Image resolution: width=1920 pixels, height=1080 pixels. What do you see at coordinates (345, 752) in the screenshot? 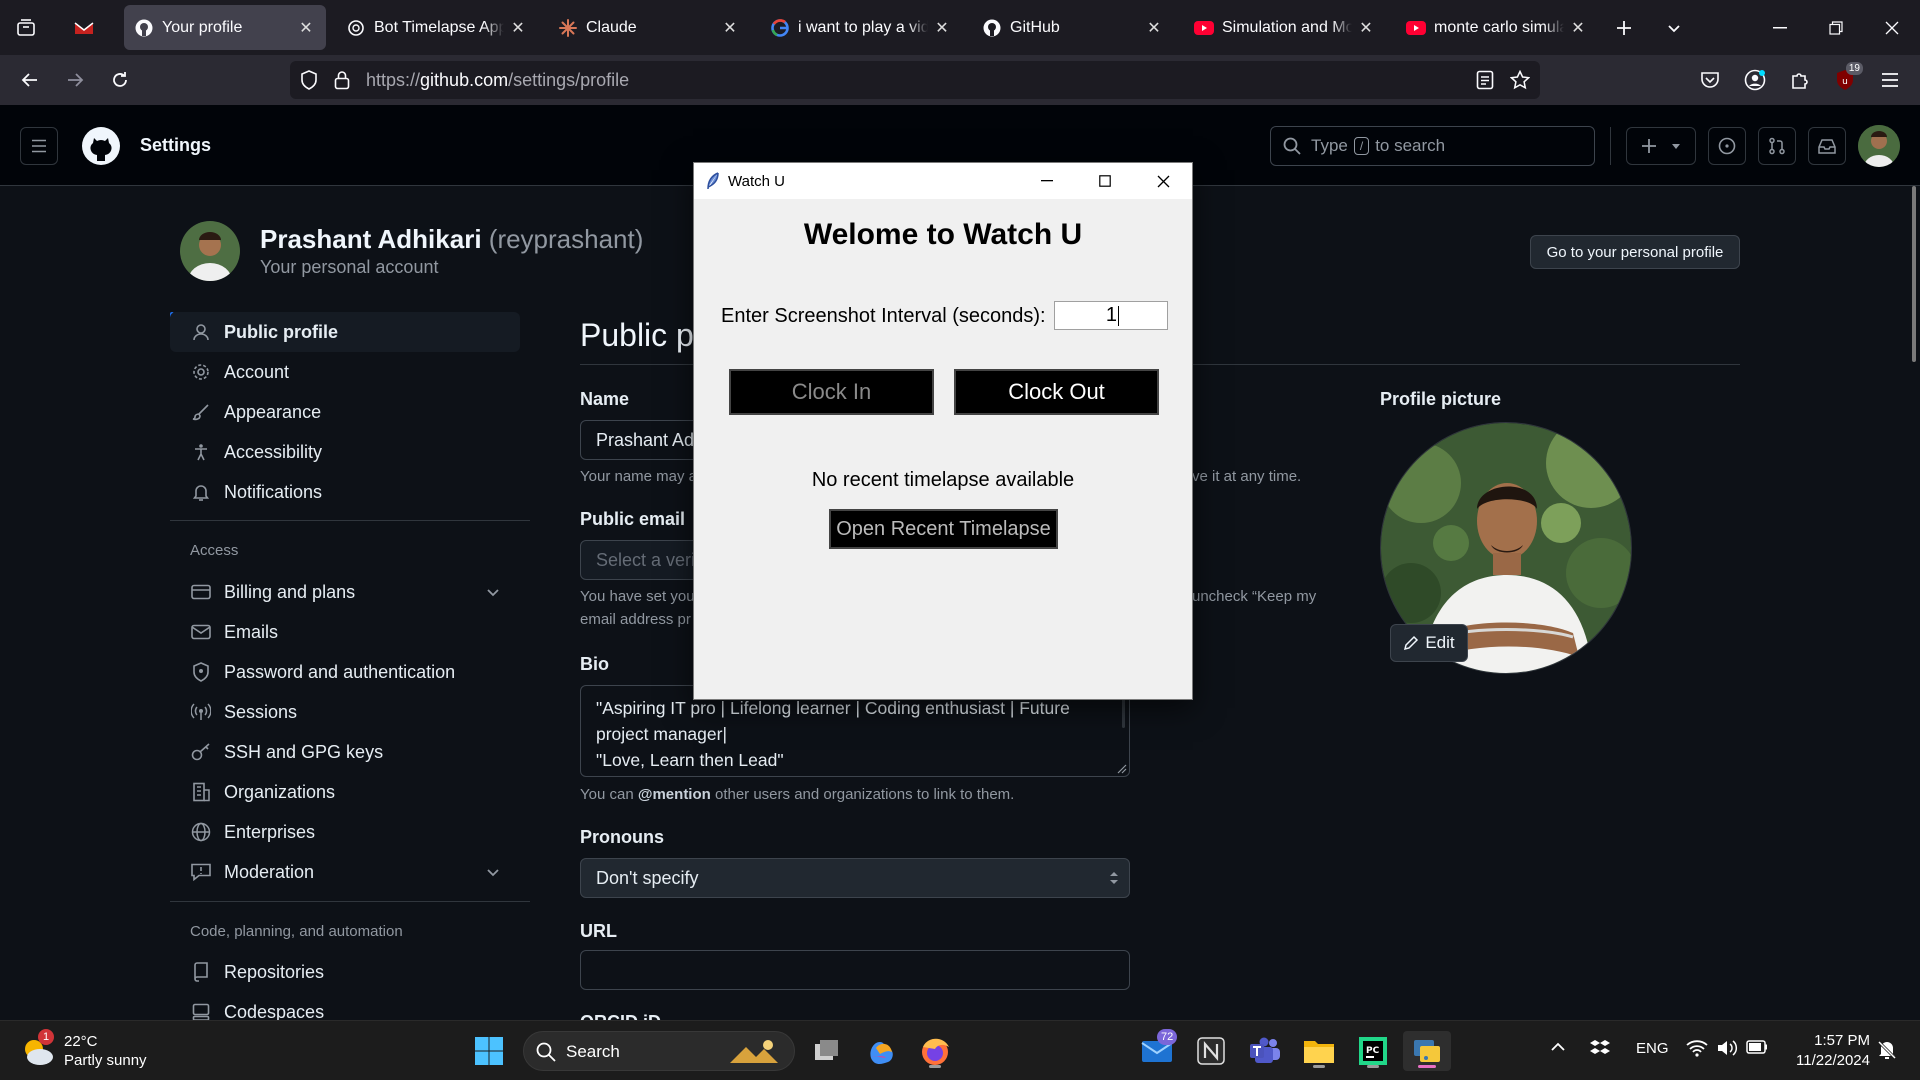
I see `sidebar-item-ssh-gpg: SSH and GPG keys` at bounding box center [345, 752].